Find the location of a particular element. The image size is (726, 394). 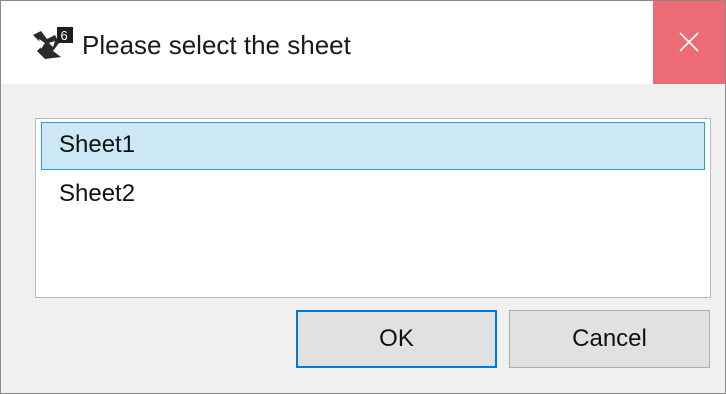

list-item-sheet1: Sheet1 is located at coordinates (373, 146).